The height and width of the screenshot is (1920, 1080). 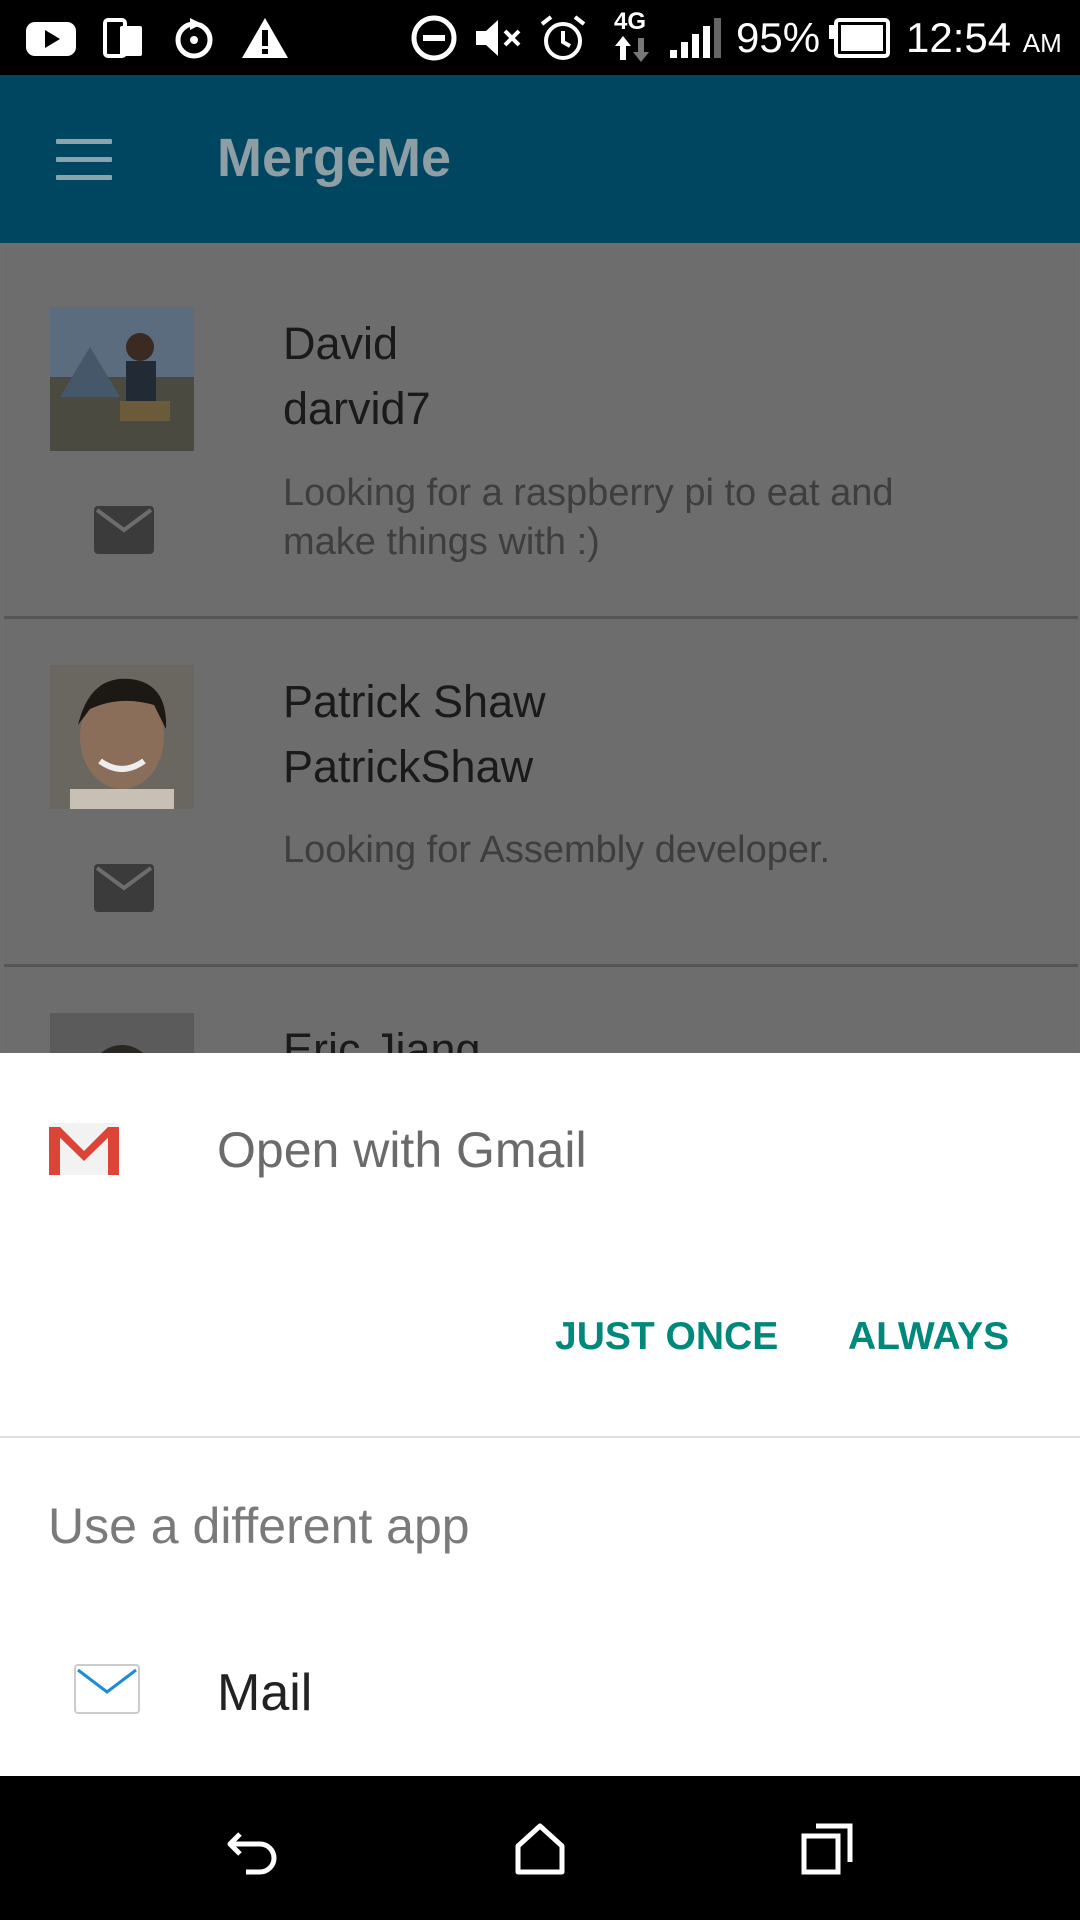 What do you see at coordinates (334, 158) in the screenshot?
I see `app-title: MergeMe` at bounding box center [334, 158].